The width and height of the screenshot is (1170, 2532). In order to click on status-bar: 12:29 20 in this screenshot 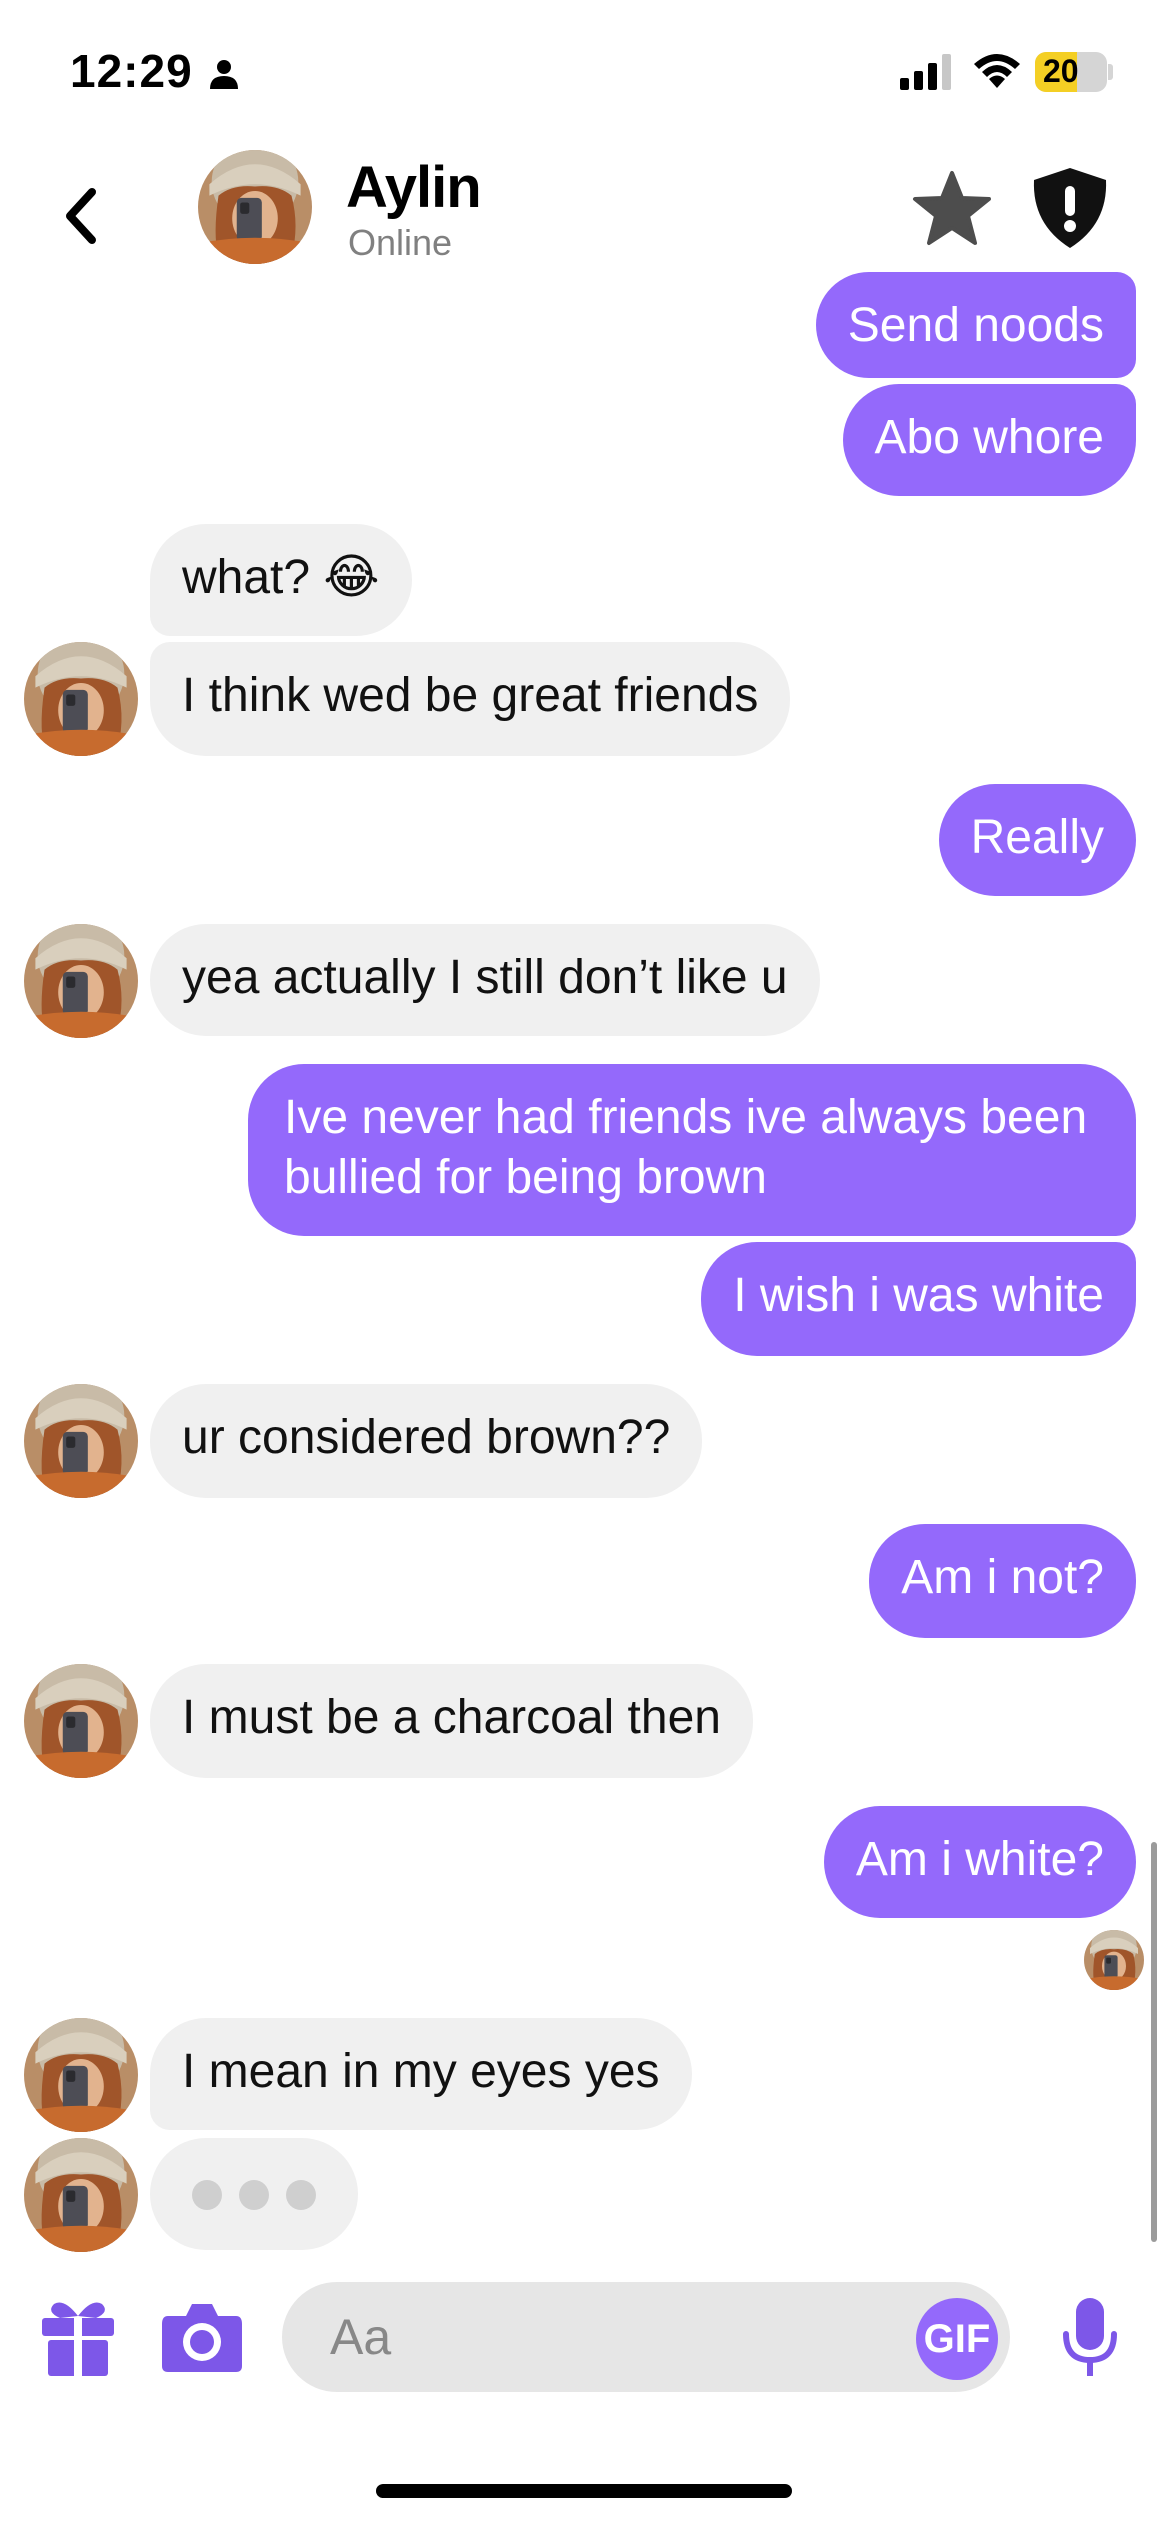, I will do `click(585, 75)`.